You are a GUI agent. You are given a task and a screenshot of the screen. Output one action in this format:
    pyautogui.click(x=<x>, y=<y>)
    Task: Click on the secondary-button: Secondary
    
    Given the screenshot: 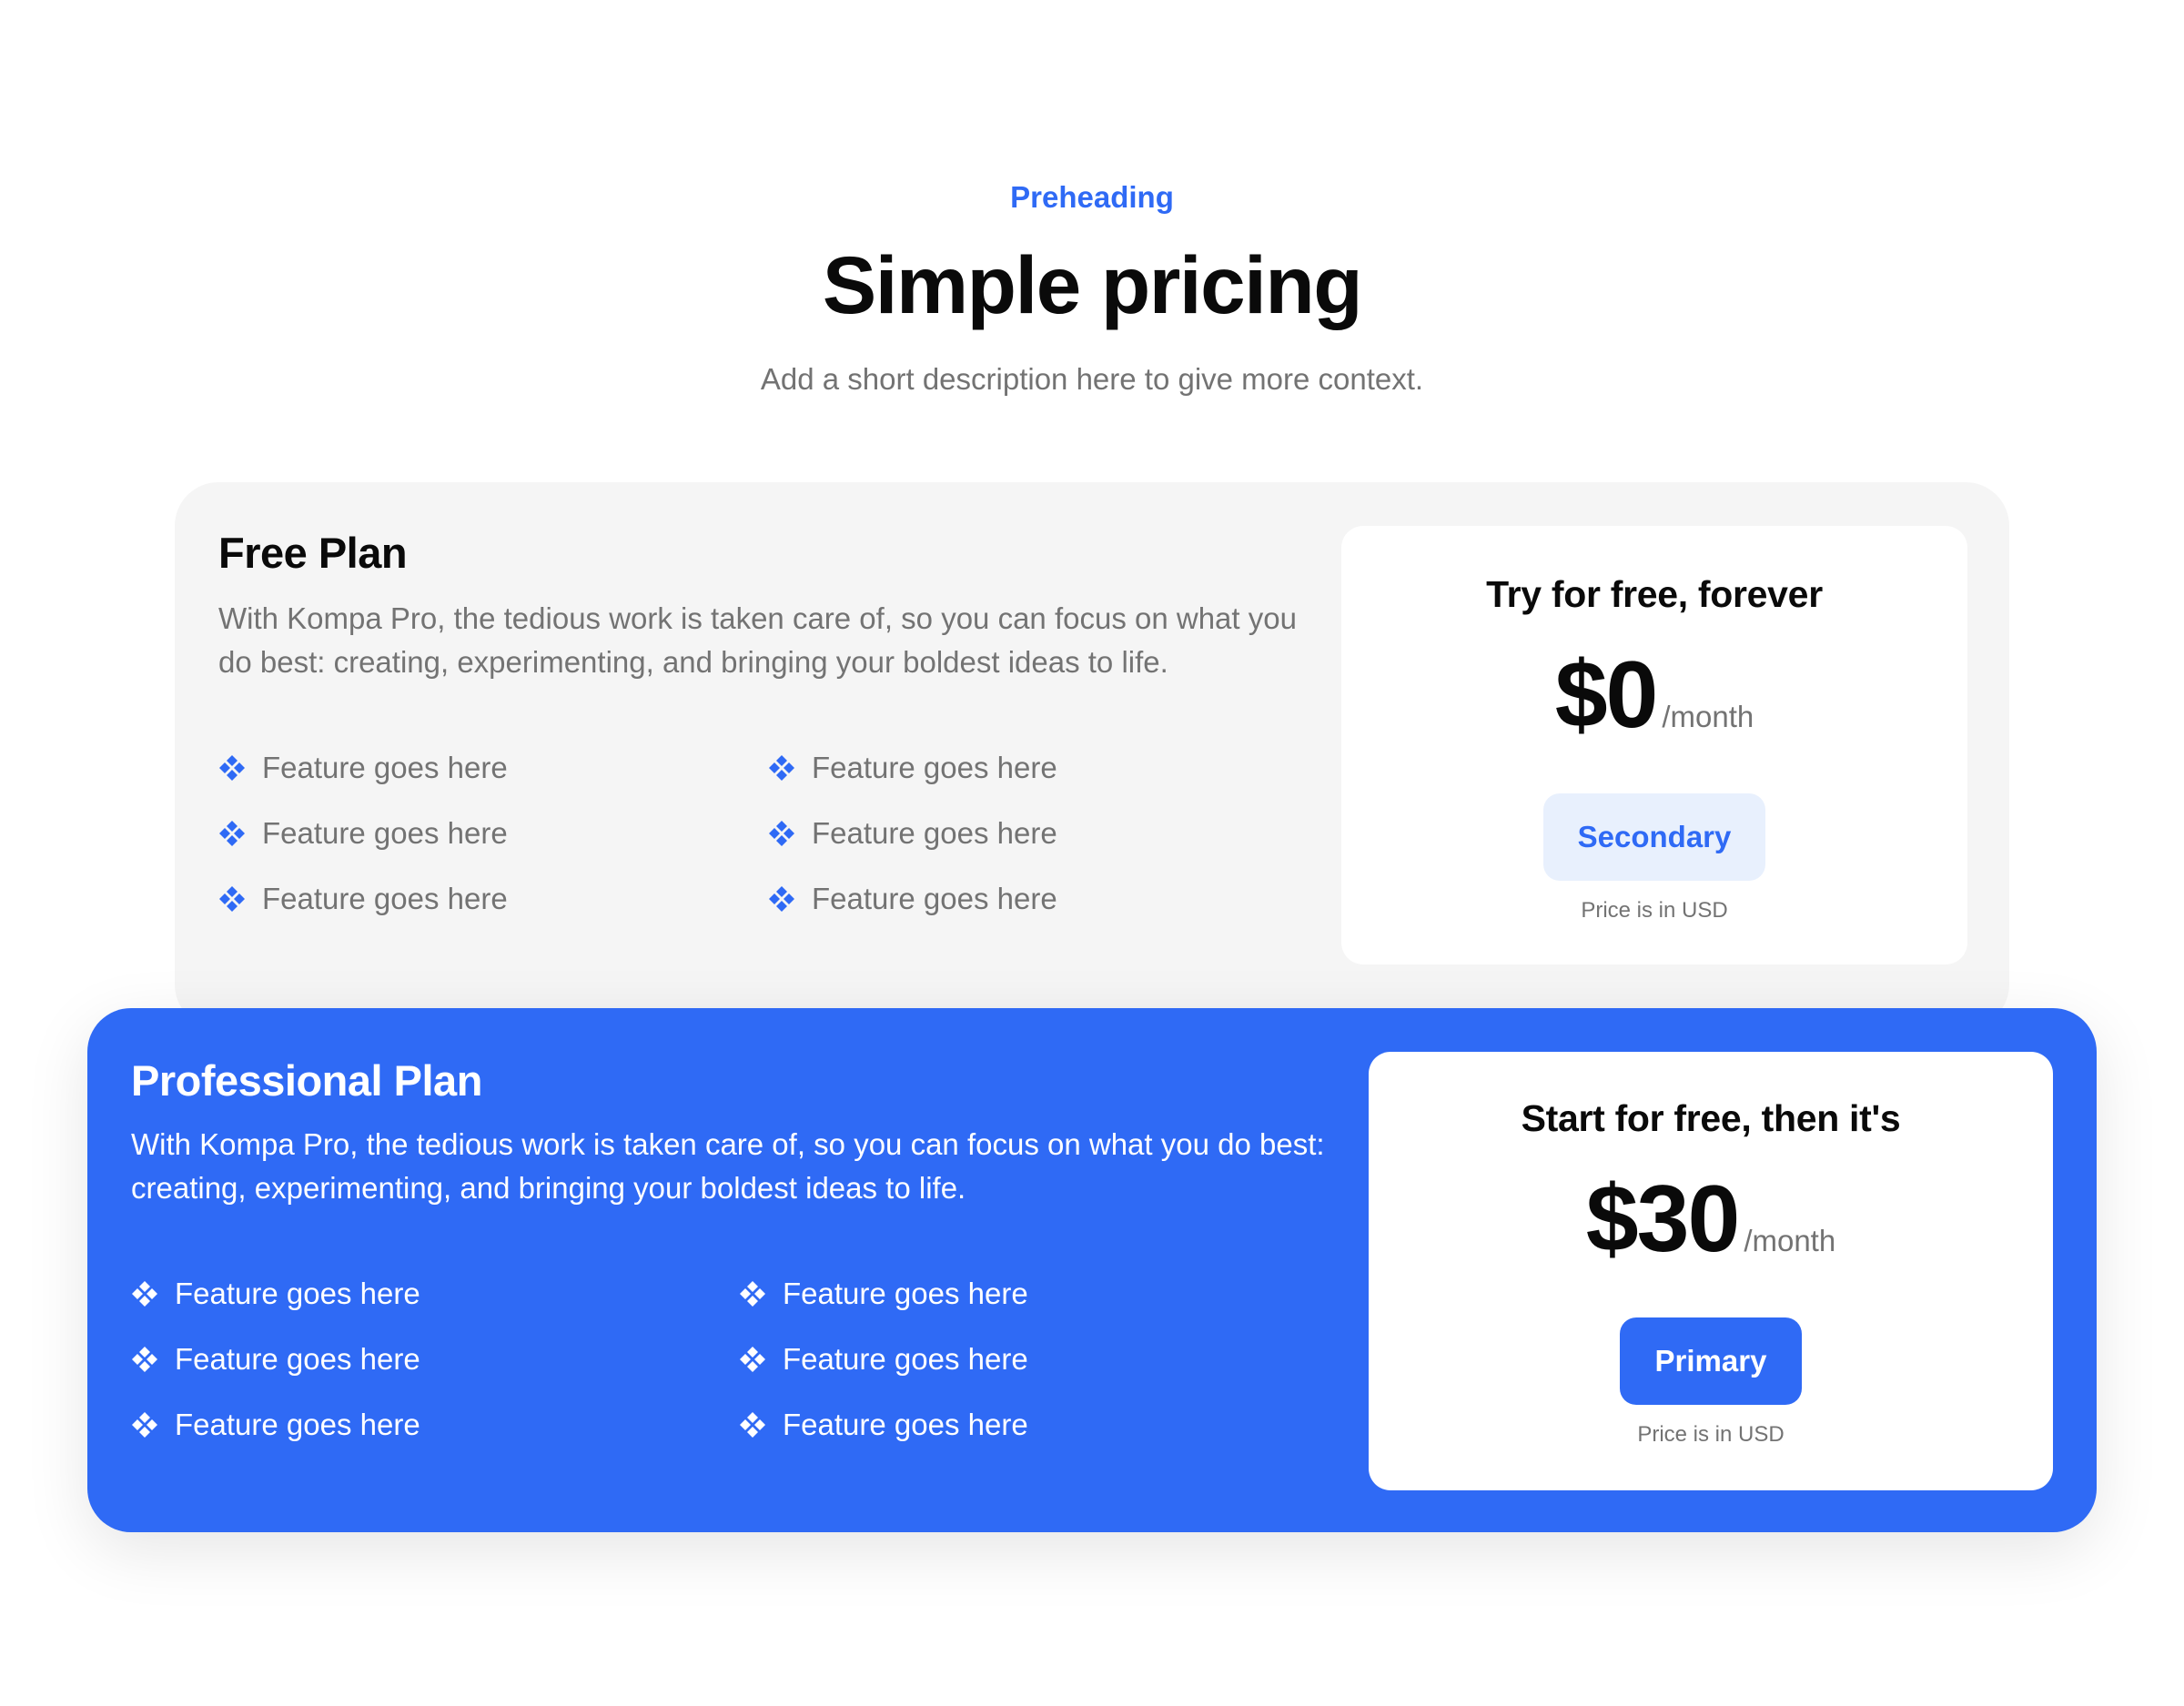 What is the action you would take?
    pyautogui.click(x=1654, y=837)
    